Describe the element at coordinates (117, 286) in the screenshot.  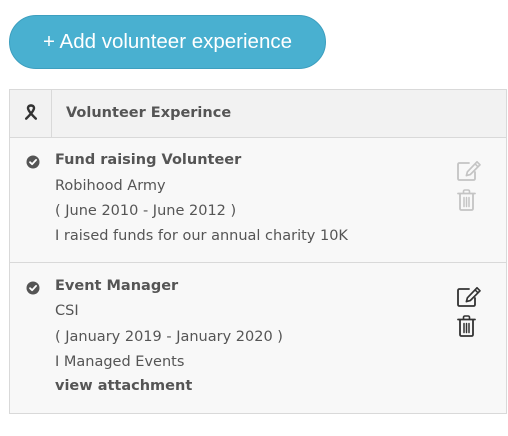
I see `experience-role: Event Manager` at that location.